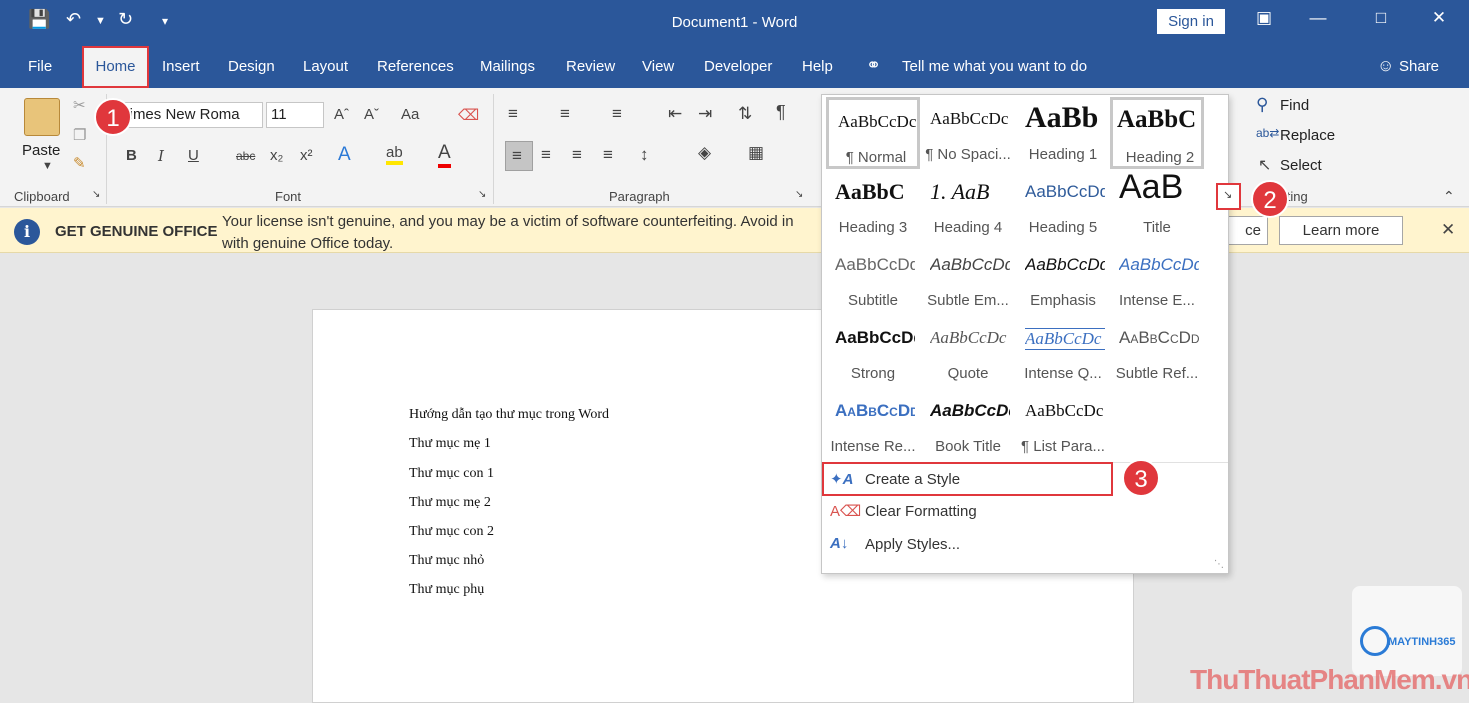  Describe the element at coordinates (873, 279) in the screenshot. I see `style-subtitle: AaBbCcDd Subtitle` at that location.